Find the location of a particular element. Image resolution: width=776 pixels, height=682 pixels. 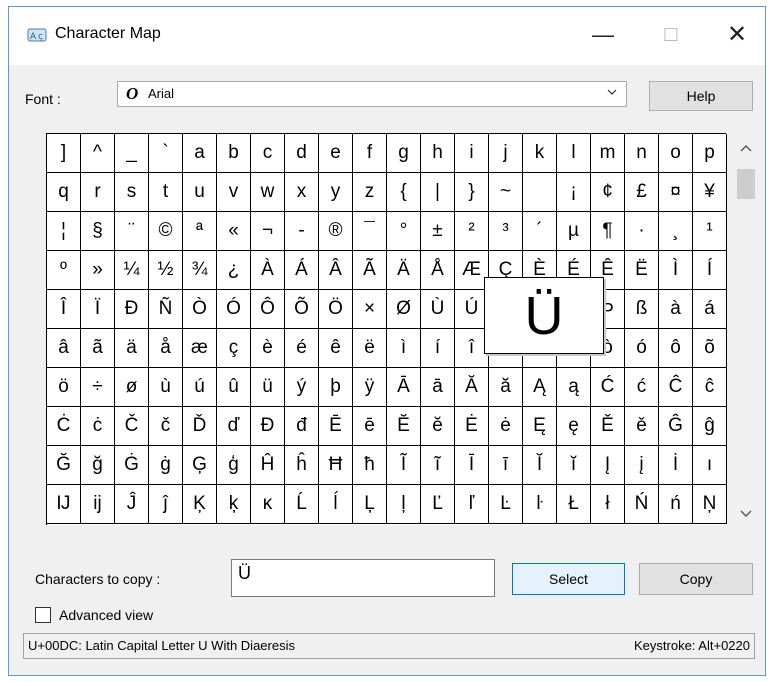

character-cell: ĥ is located at coordinates (302, 465).